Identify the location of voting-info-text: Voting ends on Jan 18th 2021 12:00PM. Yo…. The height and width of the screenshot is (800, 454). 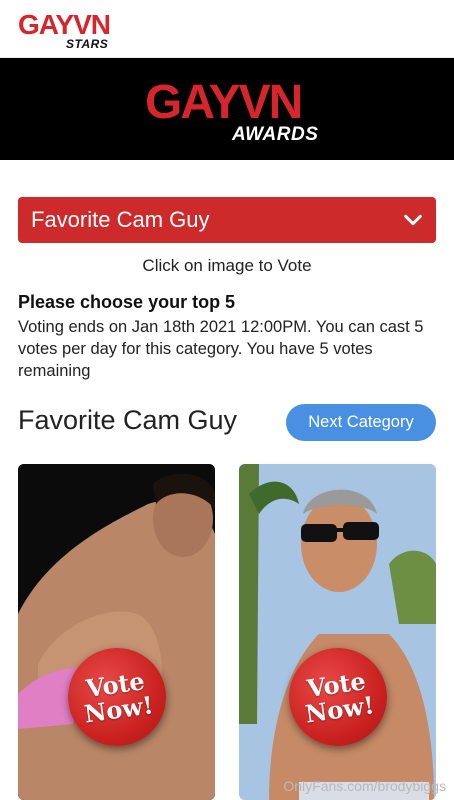
(221, 349).